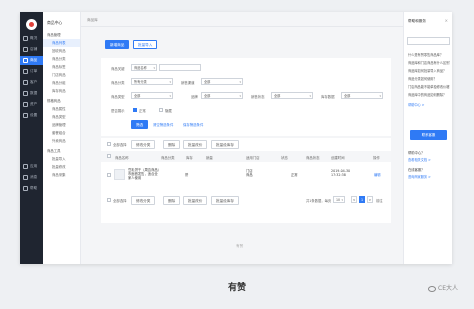 The height and width of the screenshot is (309, 474). I want to click on subnav-item: 回收商品, so click(61, 51).